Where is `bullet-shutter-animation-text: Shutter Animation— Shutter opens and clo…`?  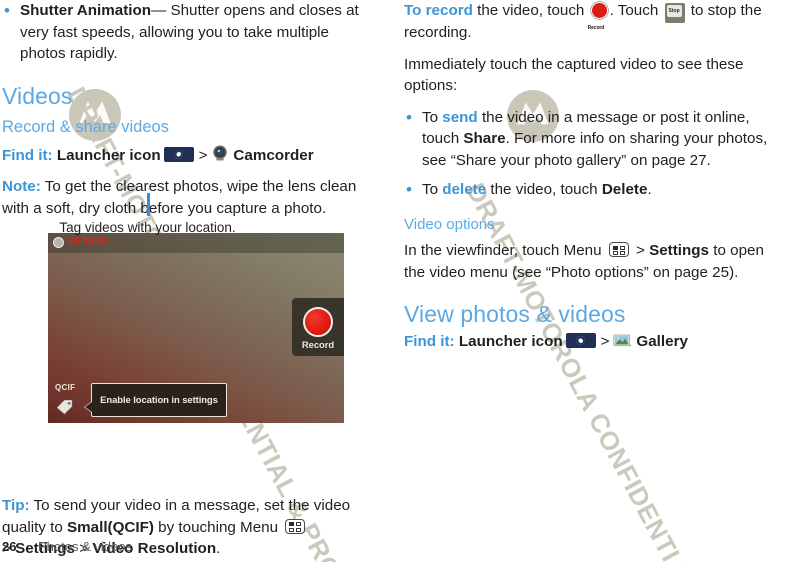
bullet-shutter-animation-text: Shutter Animation— Shutter opens and clo… is located at coordinates (197, 32).